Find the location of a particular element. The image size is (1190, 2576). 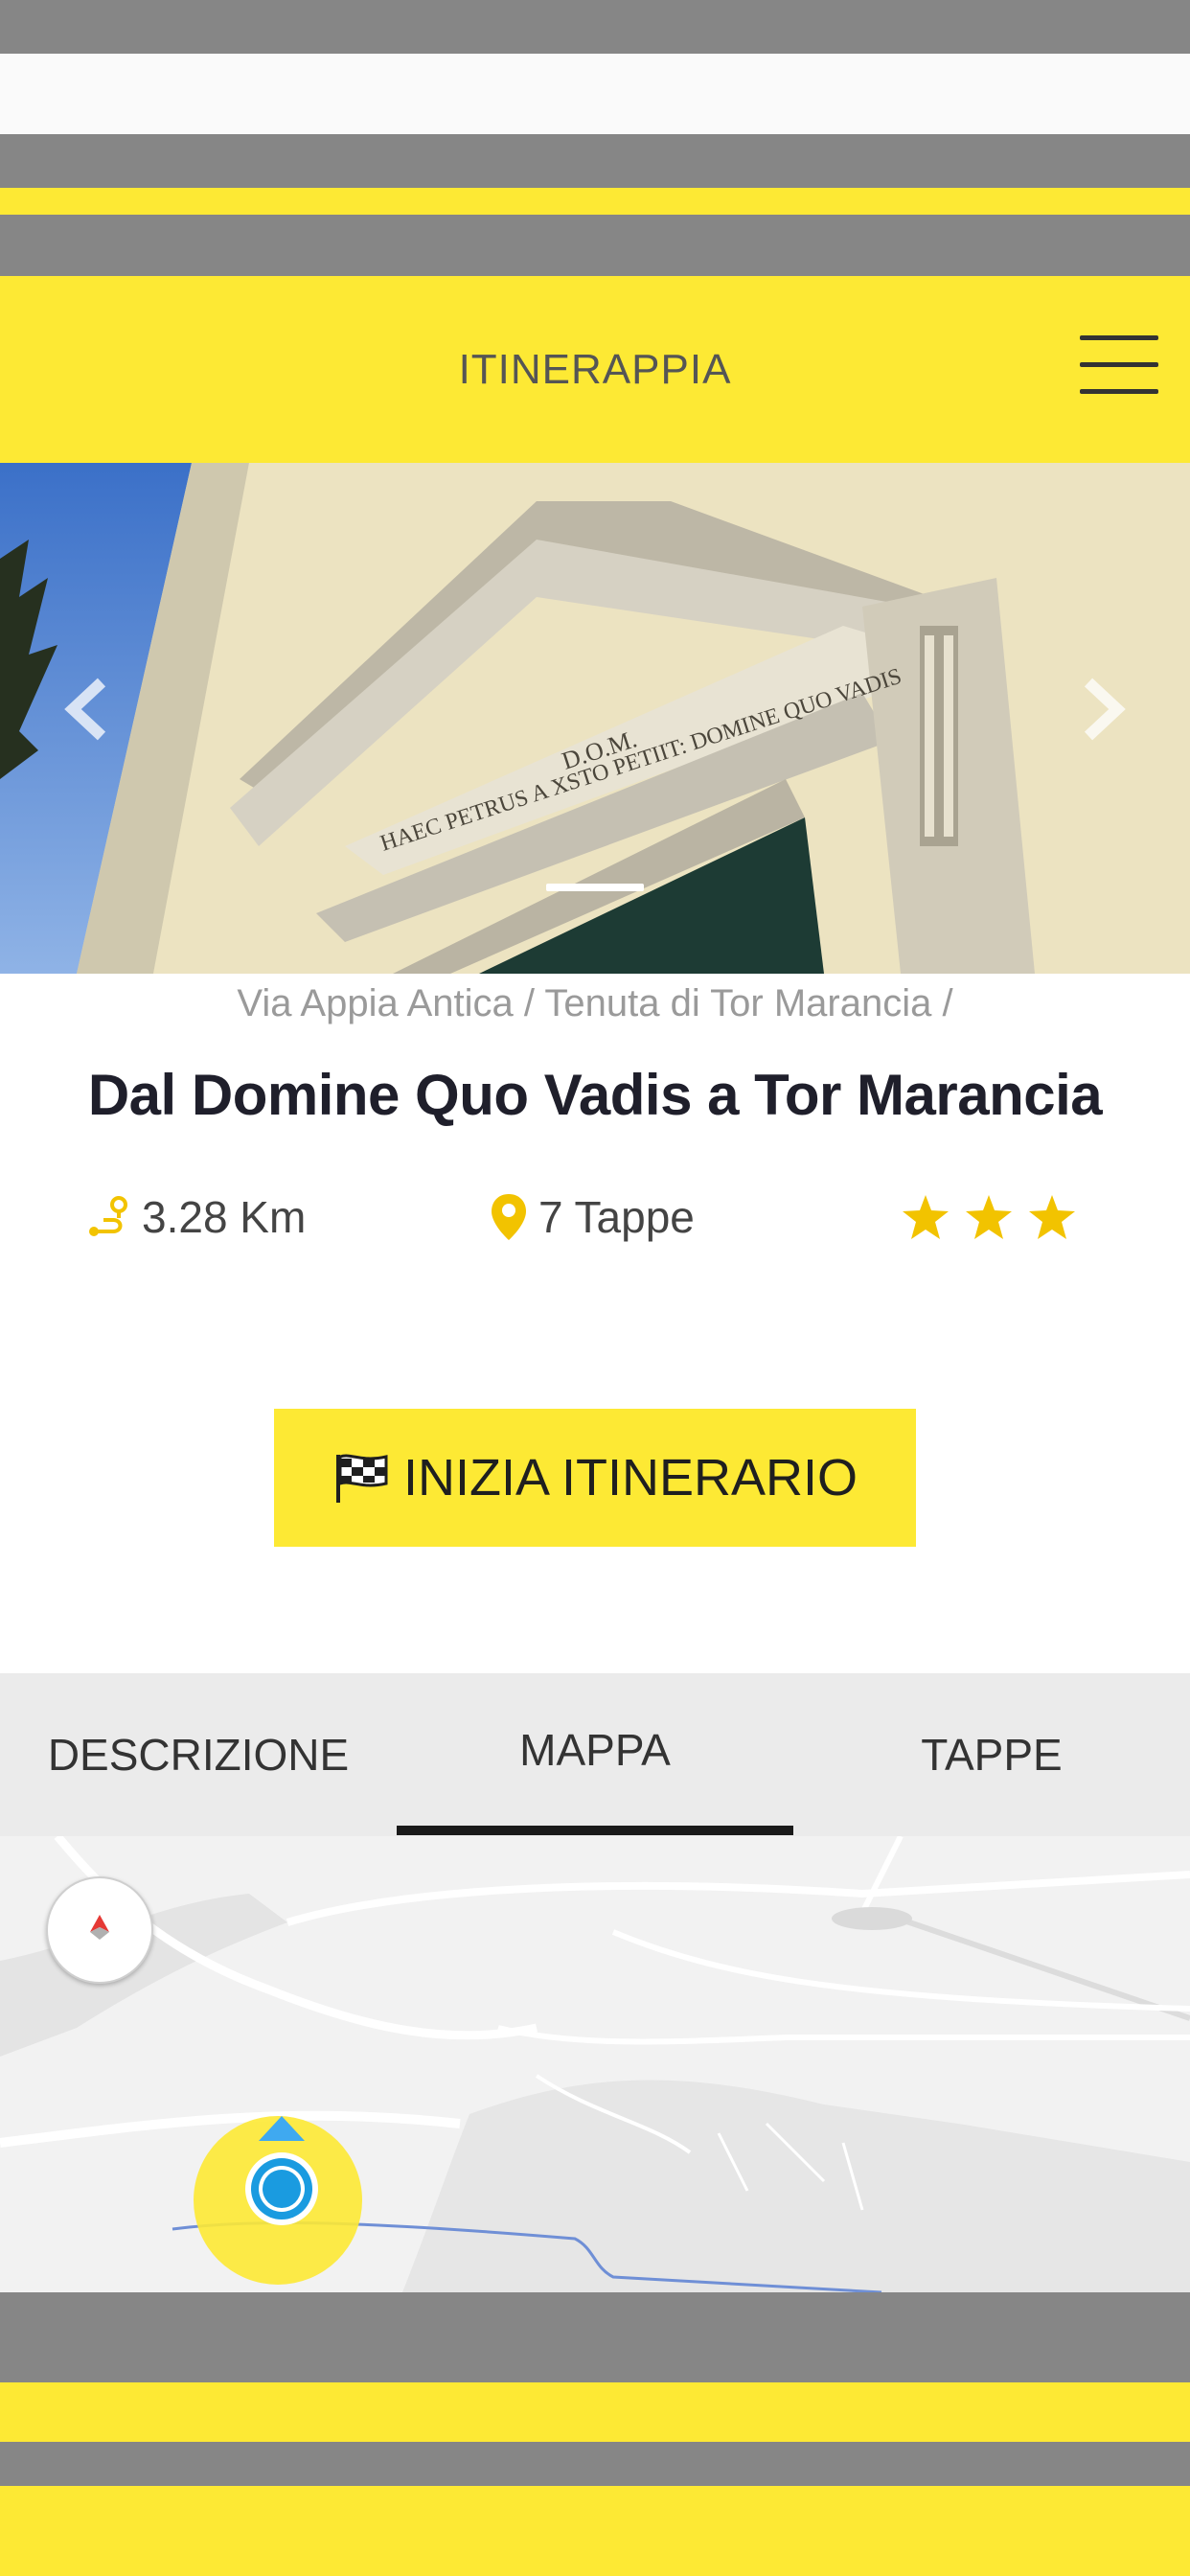

app-header: ITINERAPPIA is located at coordinates (595, 369).